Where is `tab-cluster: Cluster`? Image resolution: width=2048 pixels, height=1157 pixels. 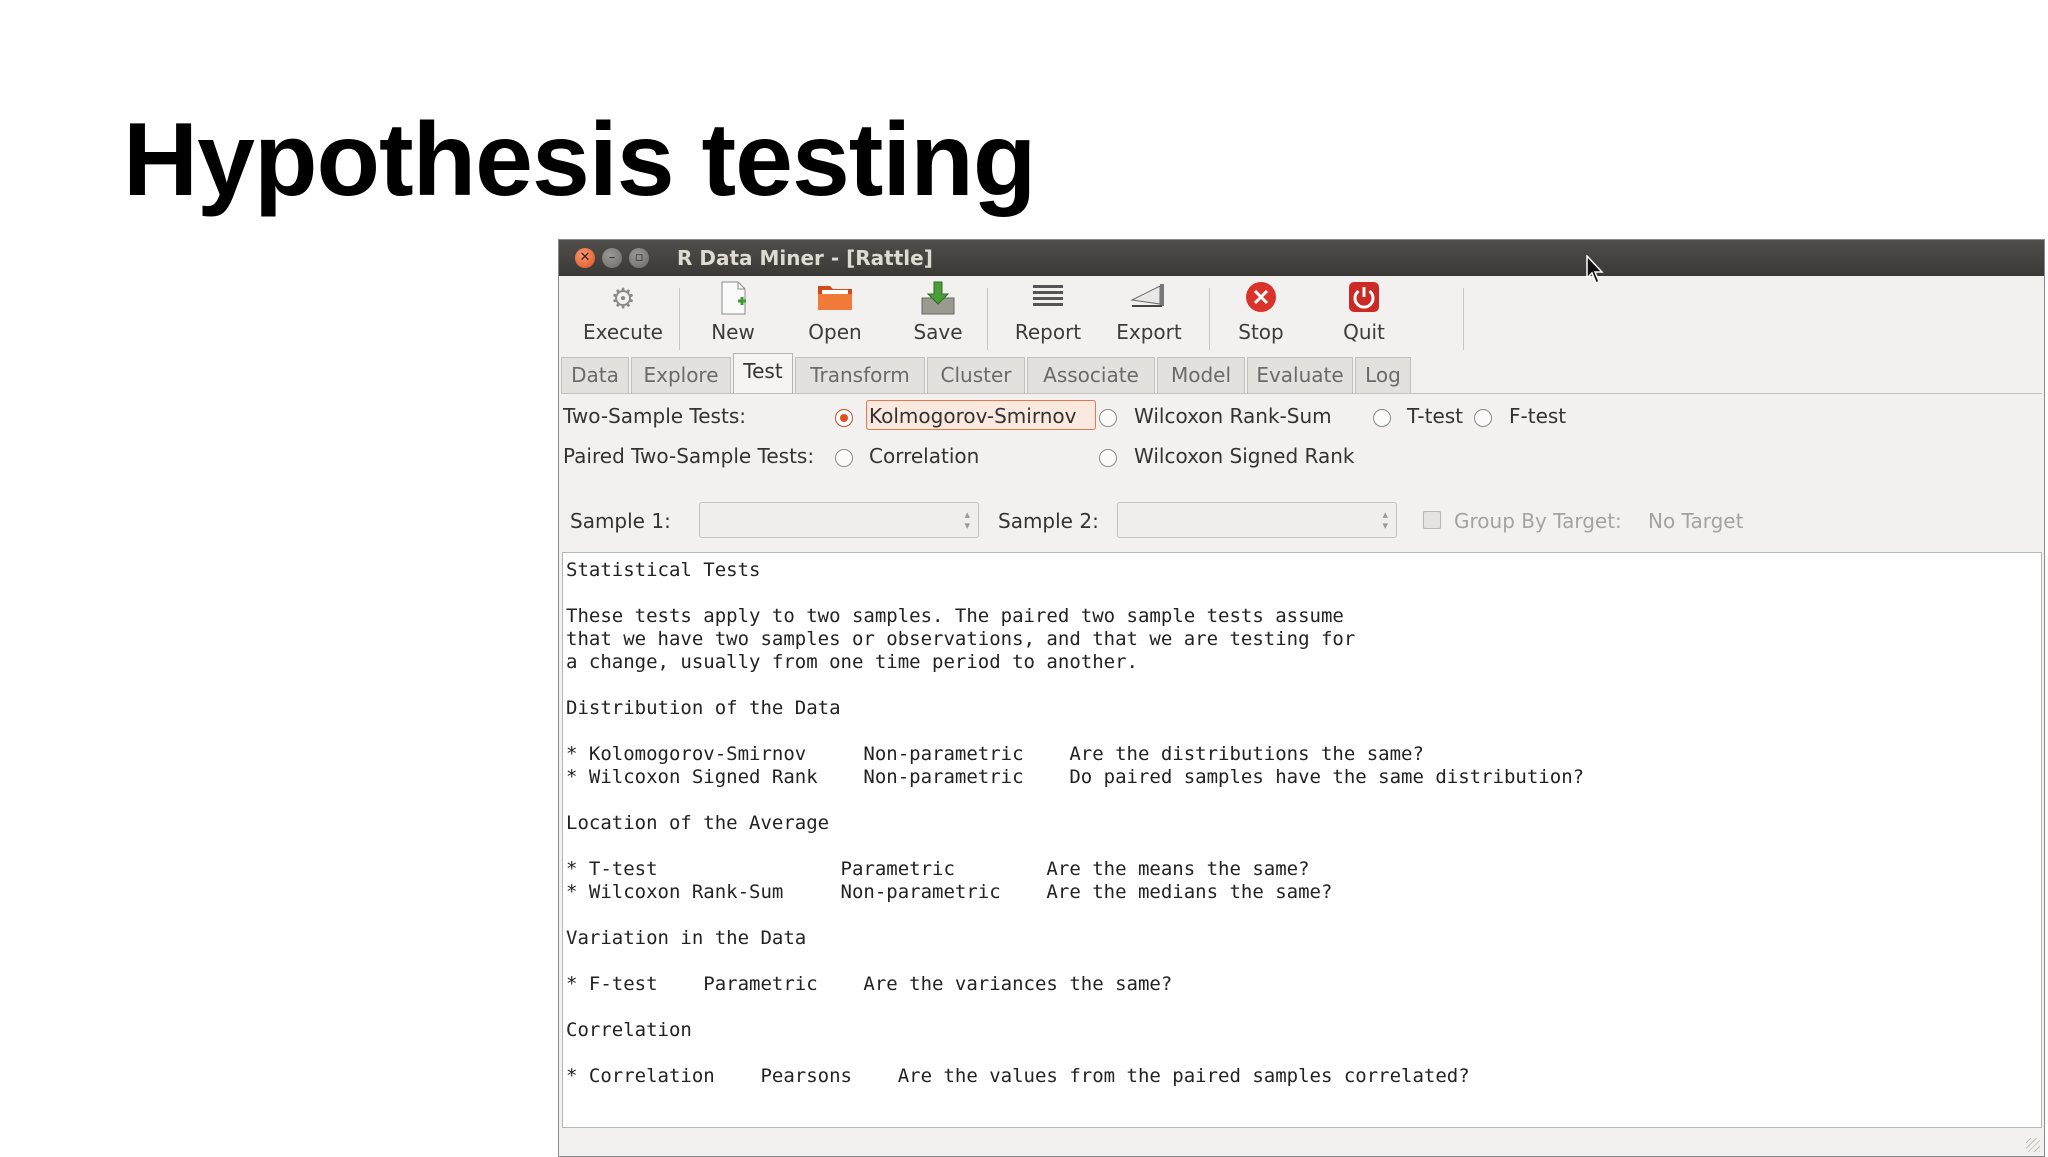 tab-cluster: Cluster is located at coordinates (976, 375).